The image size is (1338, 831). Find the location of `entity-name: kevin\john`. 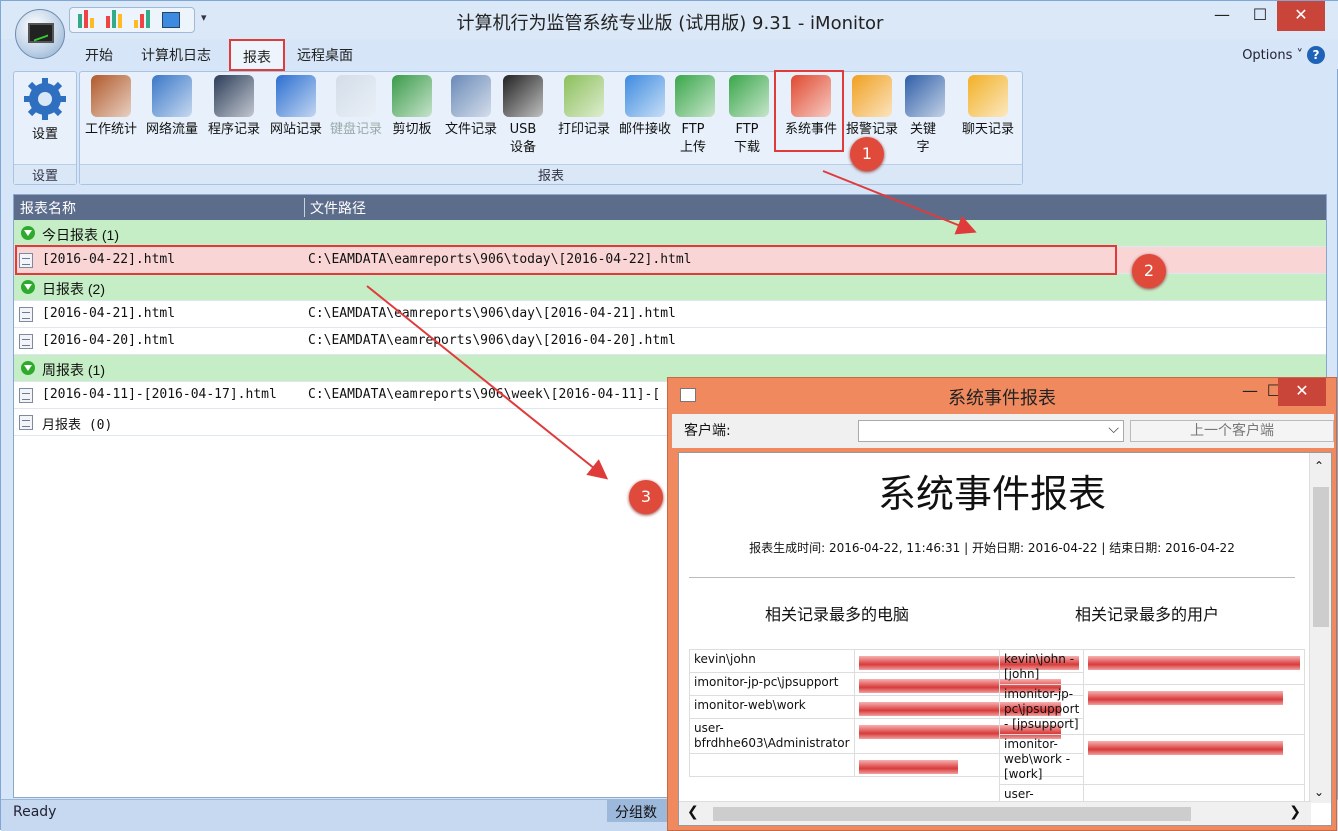

entity-name: kevin\john is located at coordinates (772, 661).